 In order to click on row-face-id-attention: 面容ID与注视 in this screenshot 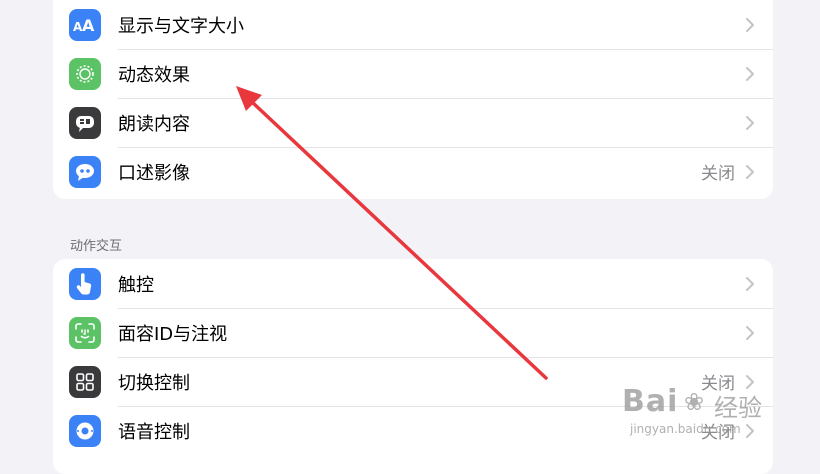, I will do `click(413, 332)`.